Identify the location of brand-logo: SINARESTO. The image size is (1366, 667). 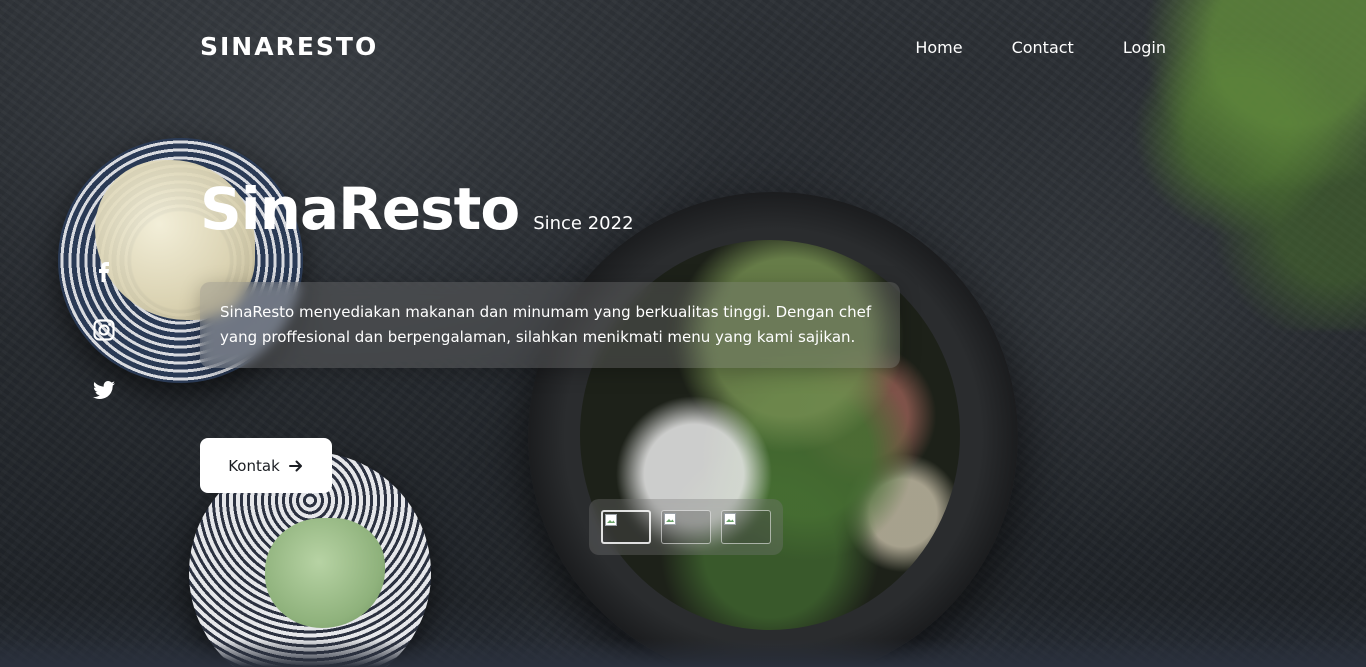
(289, 46).